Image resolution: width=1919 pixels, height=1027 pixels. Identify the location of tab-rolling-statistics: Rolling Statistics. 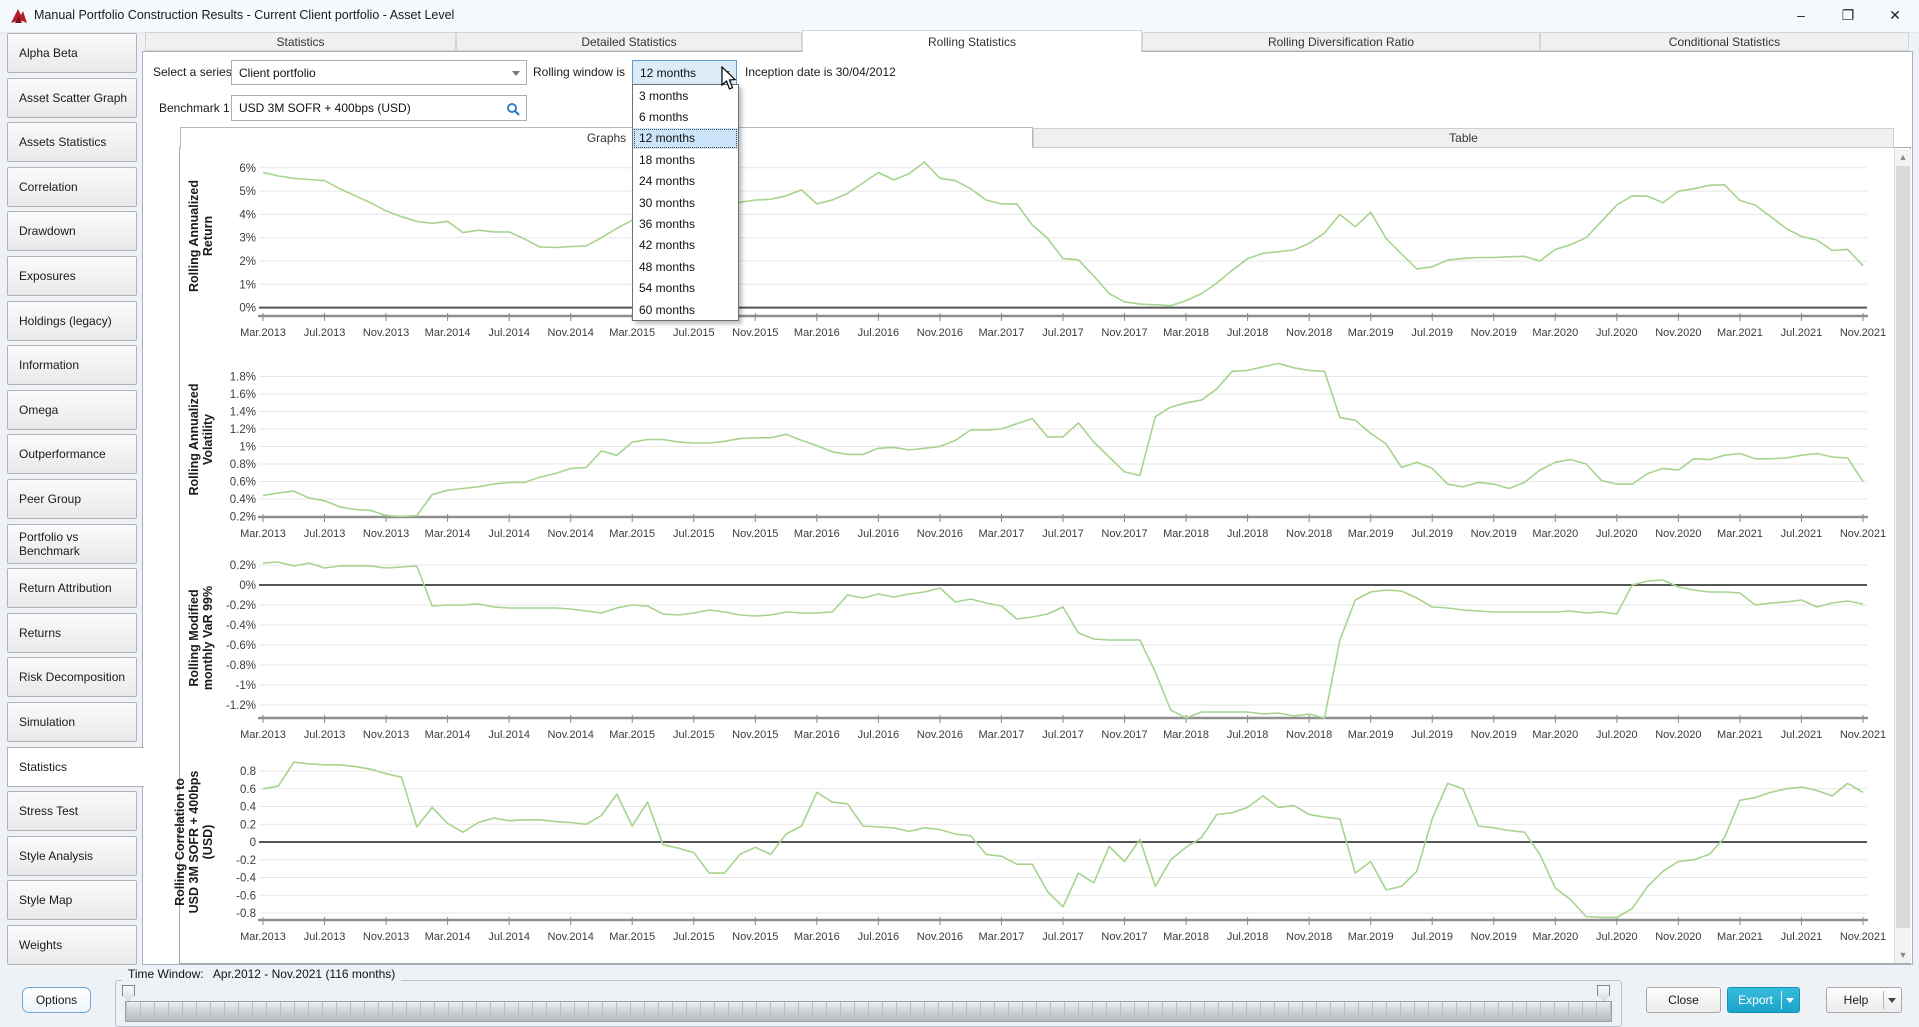
(972, 41).